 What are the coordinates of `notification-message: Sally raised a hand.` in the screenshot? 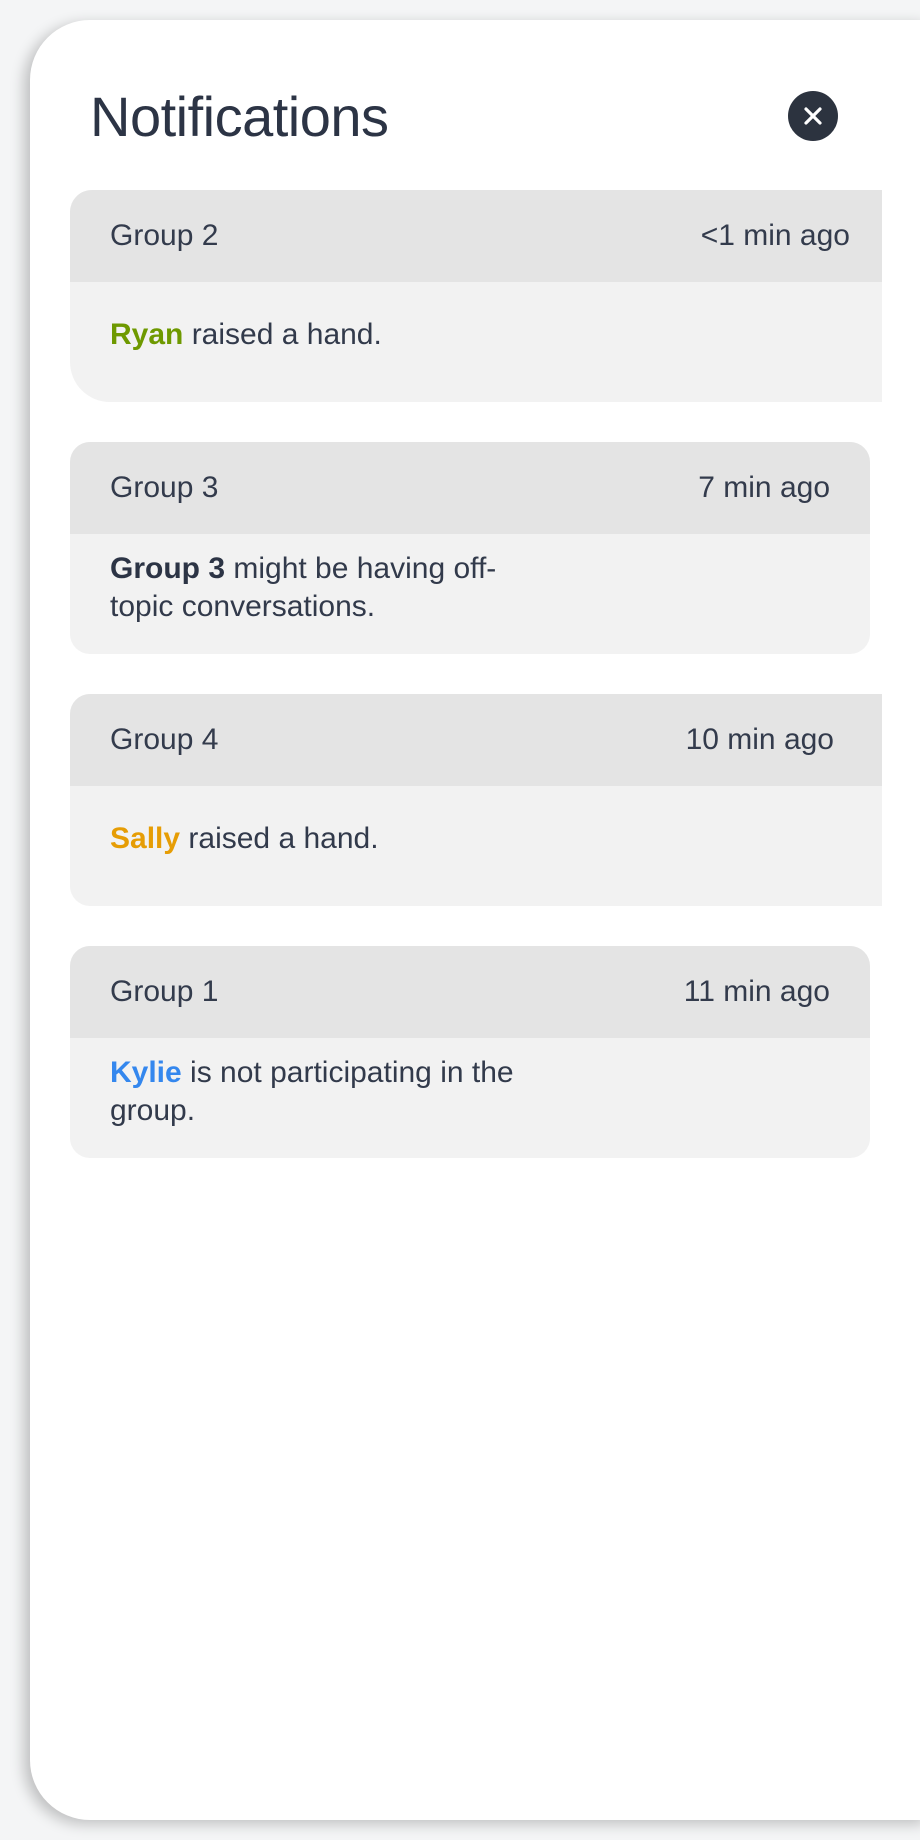 It's located at (476, 822).